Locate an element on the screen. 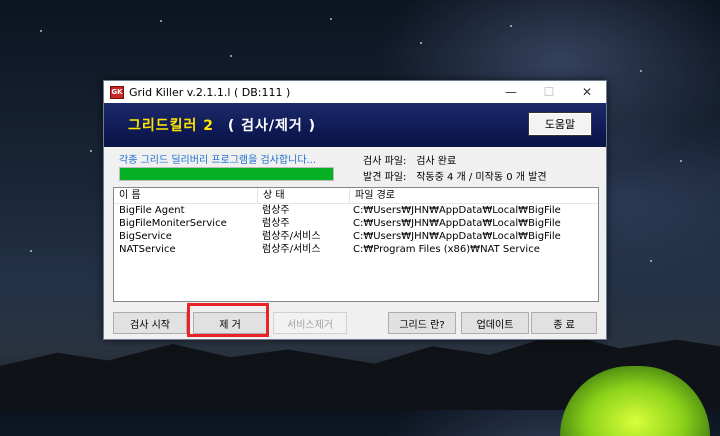 This screenshot has width=720, height=436. close-button: ✕ is located at coordinates (587, 92).